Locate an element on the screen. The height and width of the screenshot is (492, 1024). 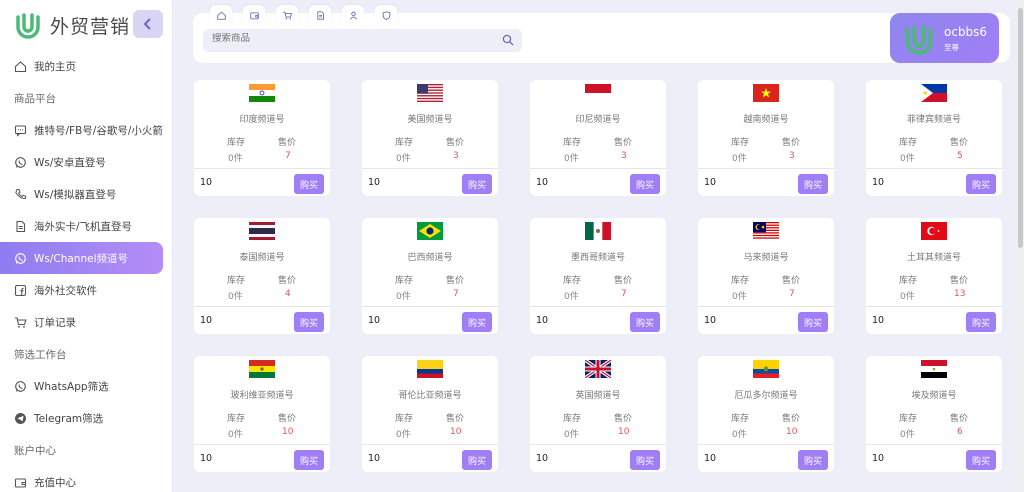
sidebar-item-label: 海外社交软件 is located at coordinates (65, 290).